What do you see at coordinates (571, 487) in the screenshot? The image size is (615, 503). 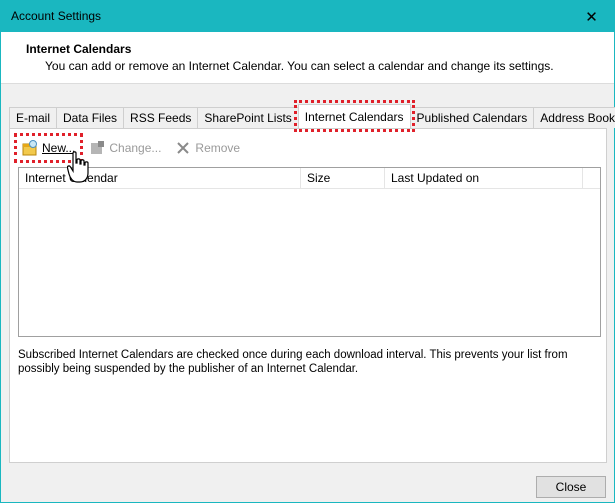 I see `close-button: Close` at bounding box center [571, 487].